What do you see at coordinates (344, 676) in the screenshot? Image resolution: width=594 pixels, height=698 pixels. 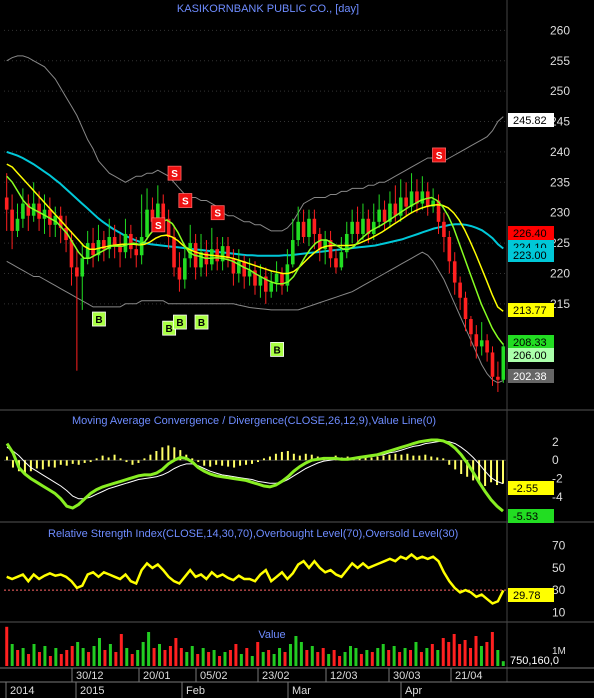 I see `x-date-label-4: 12/03` at bounding box center [344, 676].